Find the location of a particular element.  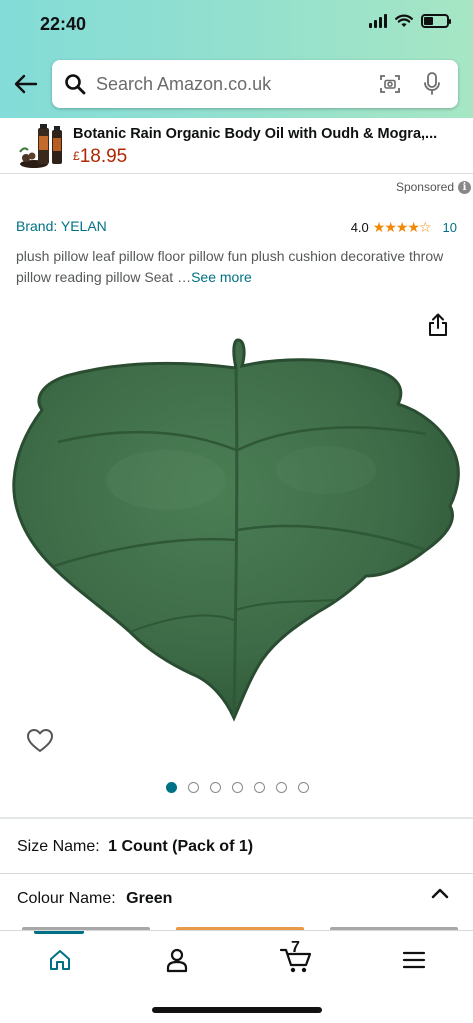

heart-icon is located at coordinates (40, 741).